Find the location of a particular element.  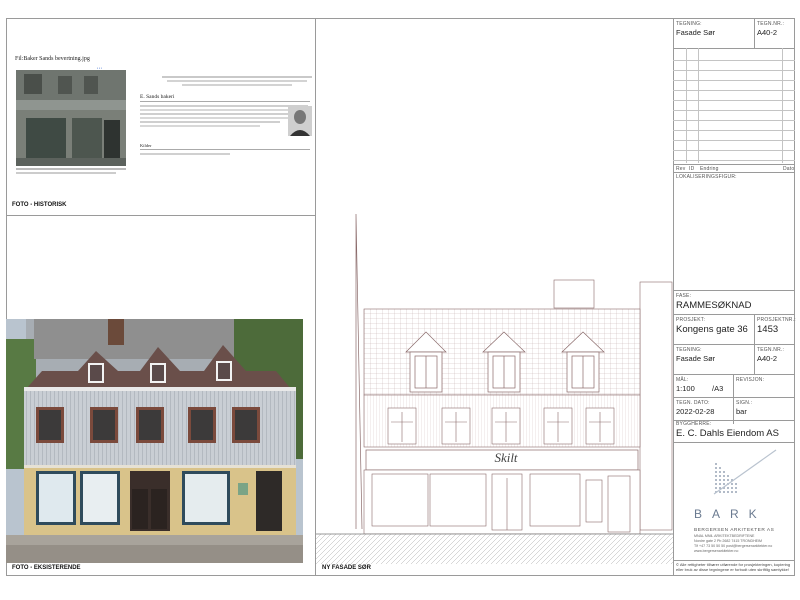

value-tegning-2: Fasade Sør is located at coordinates (696, 358).